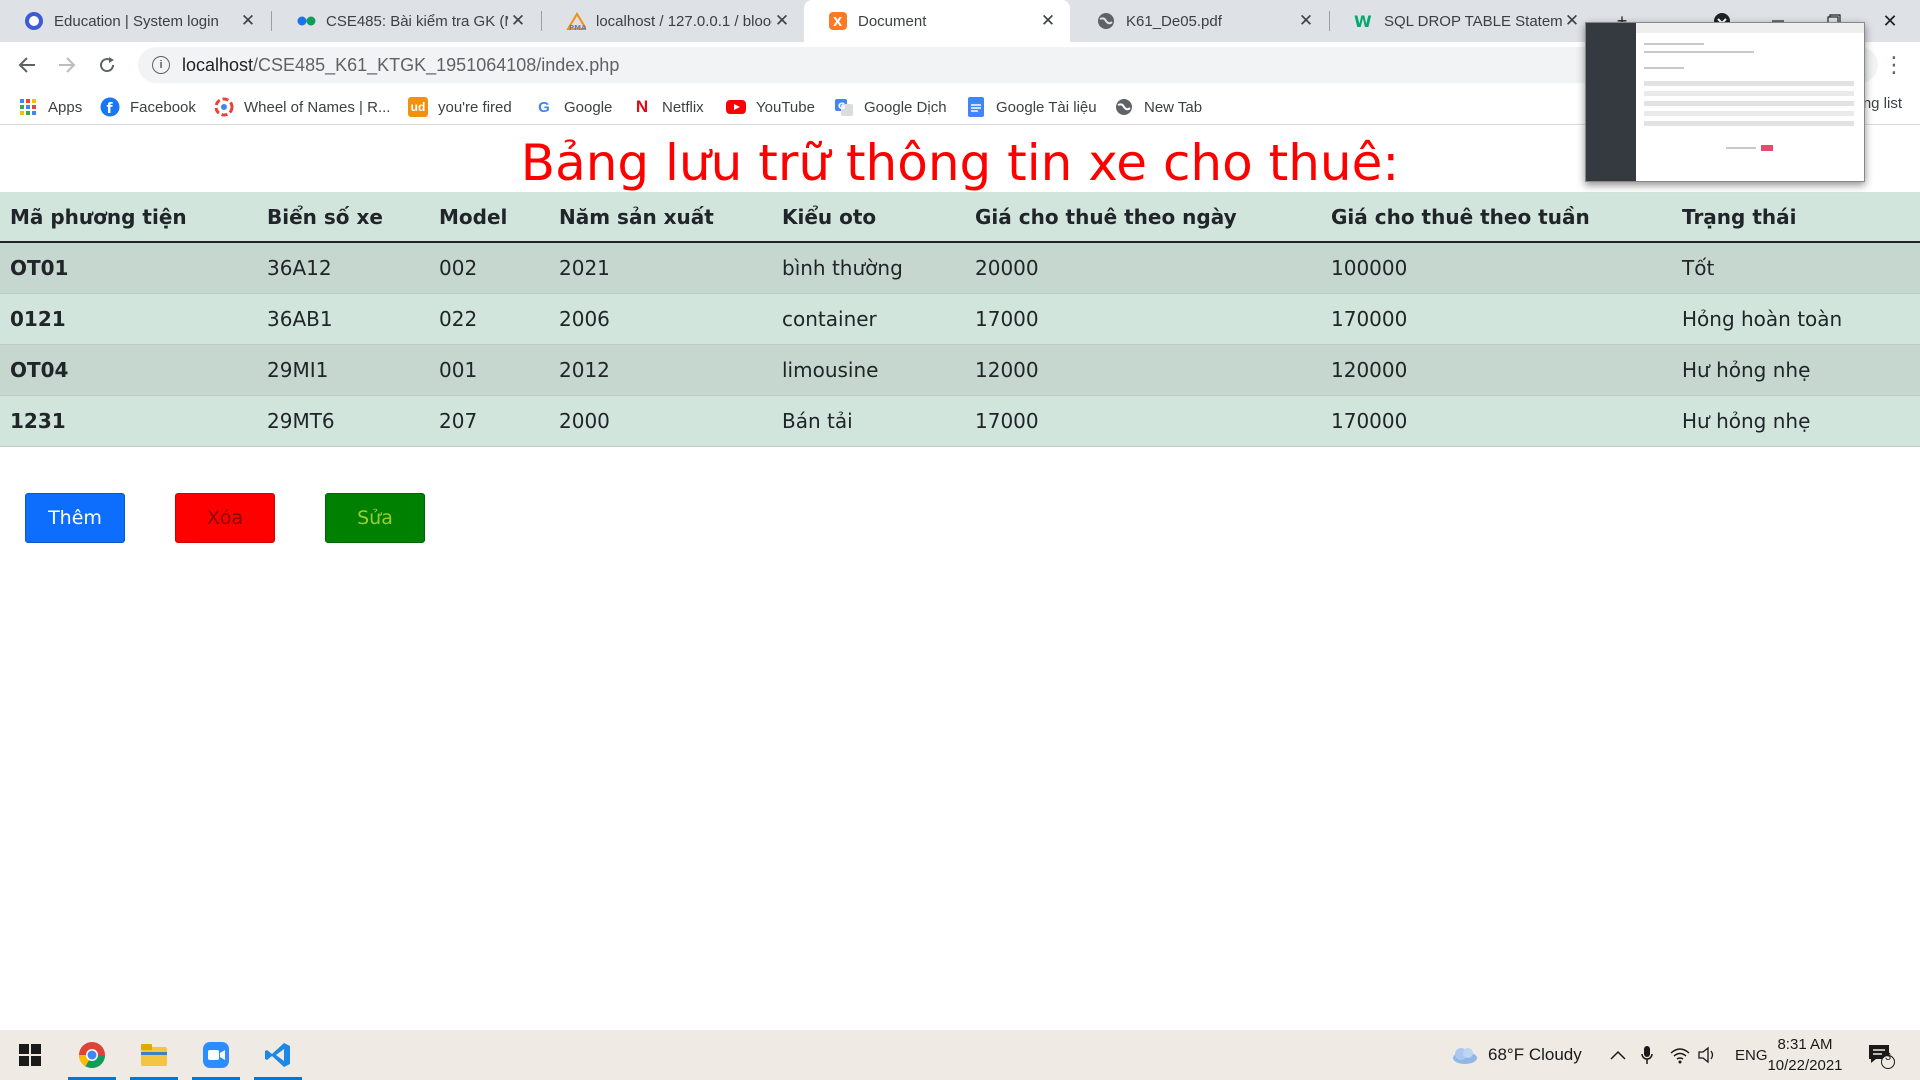 This screenshot has width=1920, height=1080. Describe the element at coordinates (660, 370) in the screenshot. I see `year-cell: 2012` at that location.